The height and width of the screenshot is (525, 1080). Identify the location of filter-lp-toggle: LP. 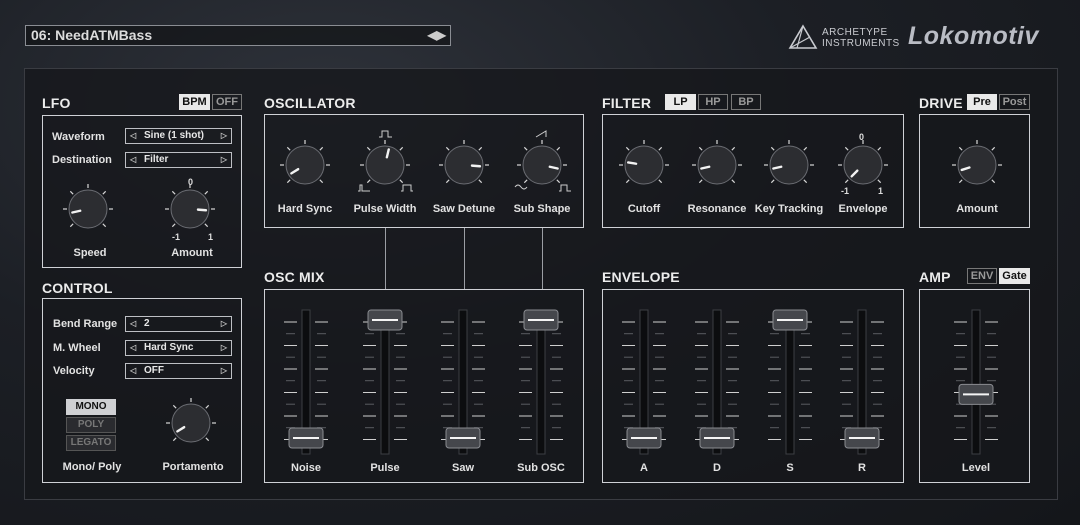
(680, 102).